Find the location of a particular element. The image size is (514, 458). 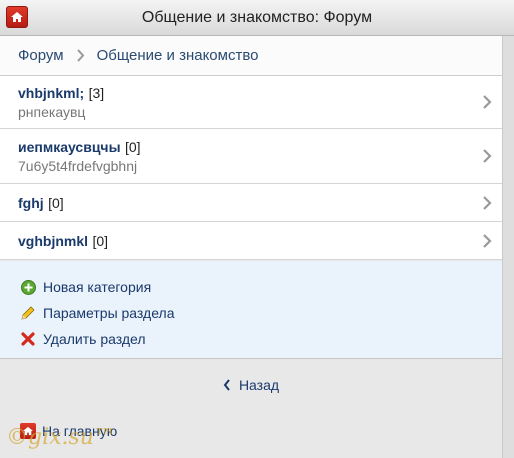

delete-section-label: Удалить раздел is located at coordinates (94, 339).